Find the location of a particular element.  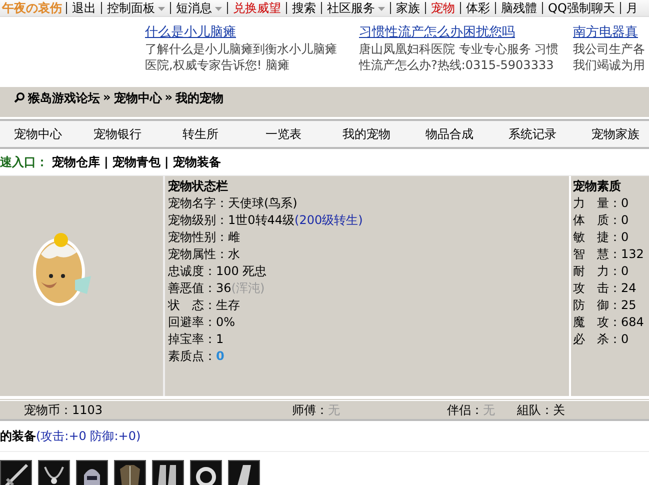

info-value: 关 is located at coordinates (559, 409).